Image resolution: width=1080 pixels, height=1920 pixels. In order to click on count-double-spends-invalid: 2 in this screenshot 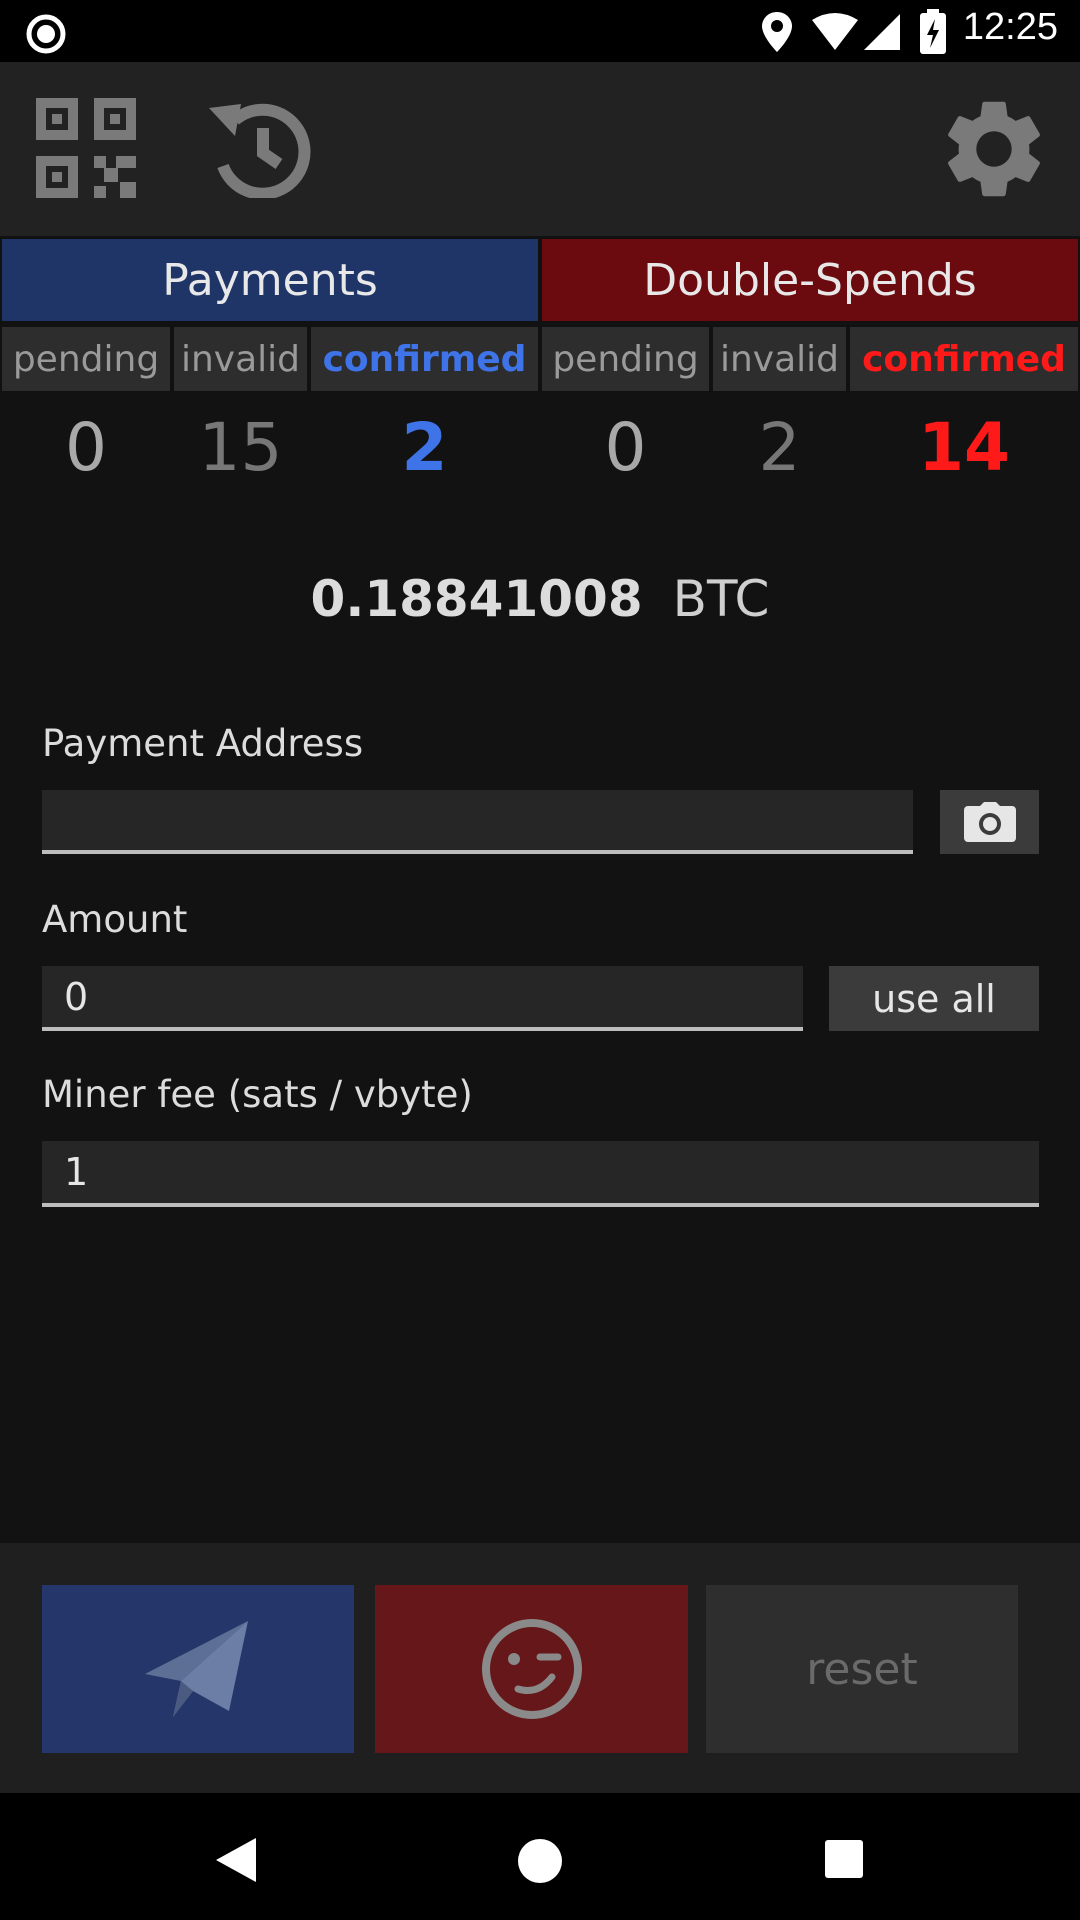, I will do `click(779, 447)`.